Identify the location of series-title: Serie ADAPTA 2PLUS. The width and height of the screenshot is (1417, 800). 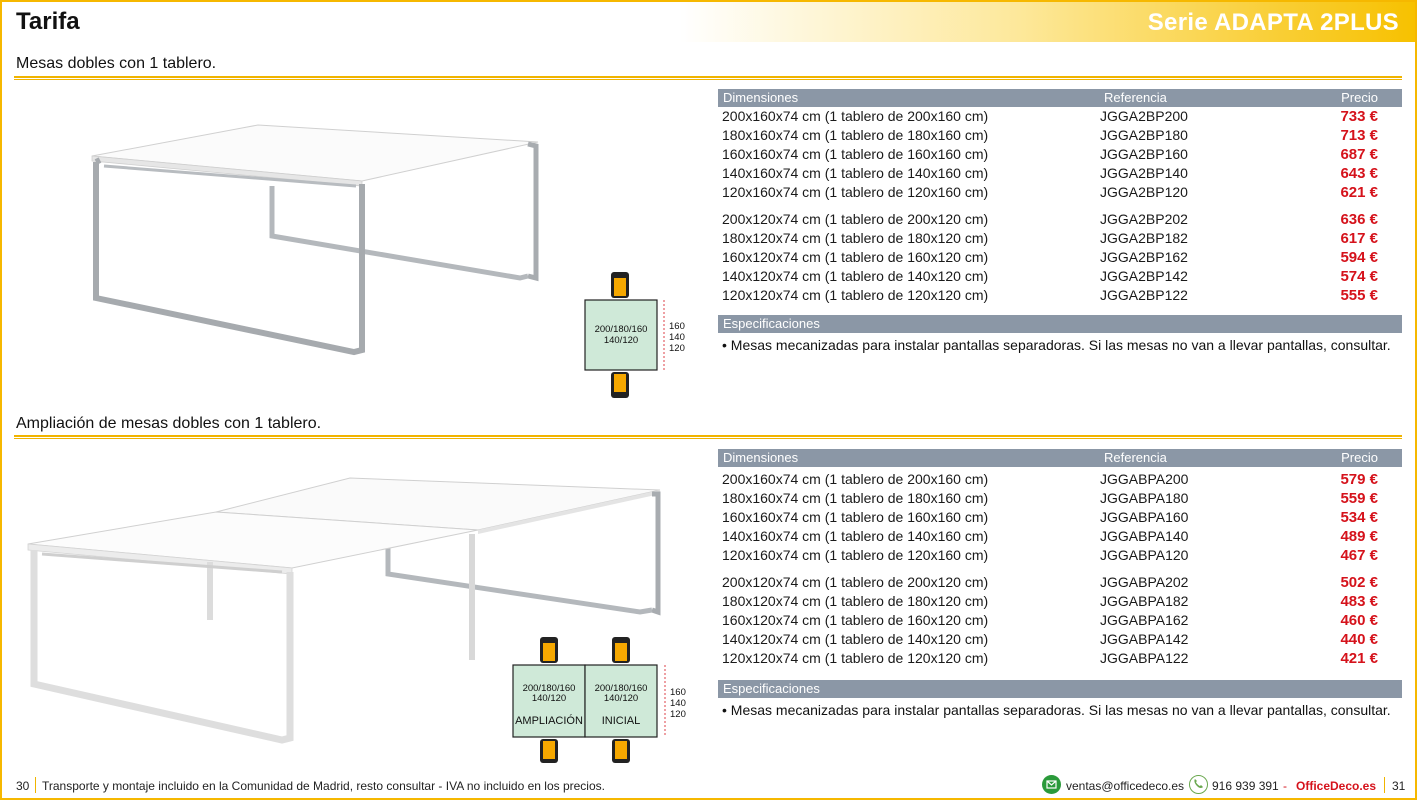
(1273, 22).